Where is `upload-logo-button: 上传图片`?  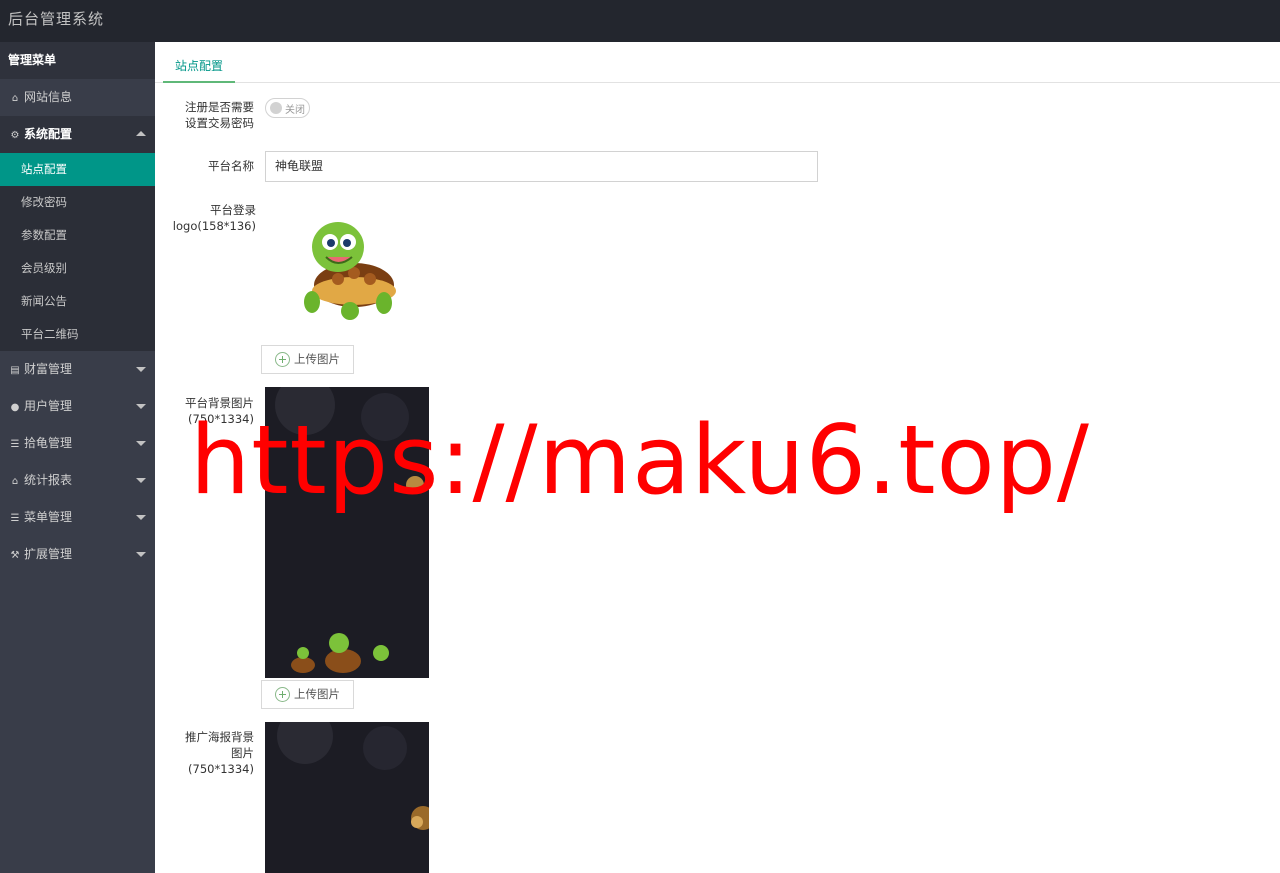
upload-logo-button: 上传图片 is located at coordinates (307, 359).